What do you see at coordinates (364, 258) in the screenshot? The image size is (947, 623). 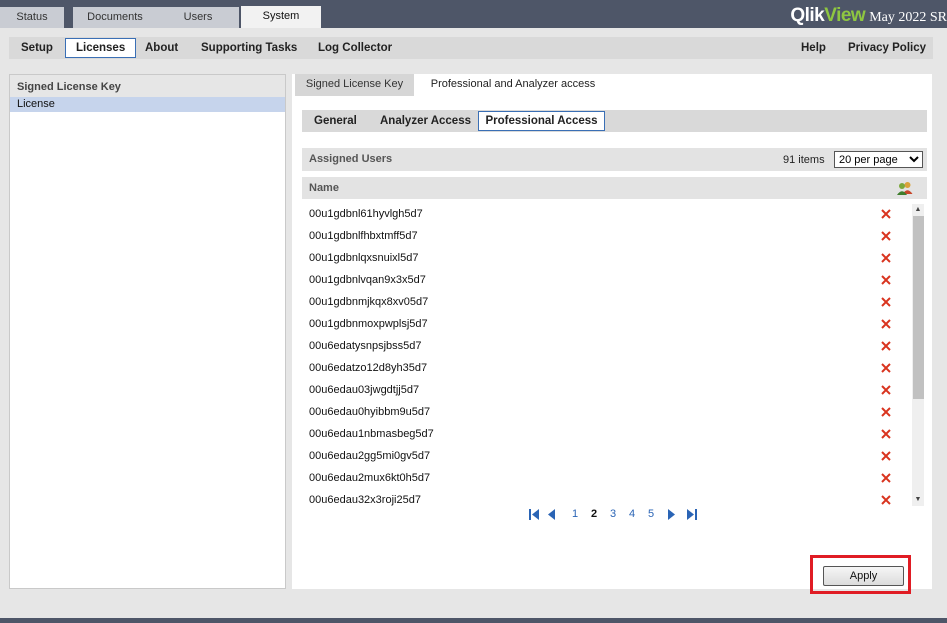 I see `user-name: 00u1gdbnlqxsnuixl5d7` at bounding box center [364, 258].